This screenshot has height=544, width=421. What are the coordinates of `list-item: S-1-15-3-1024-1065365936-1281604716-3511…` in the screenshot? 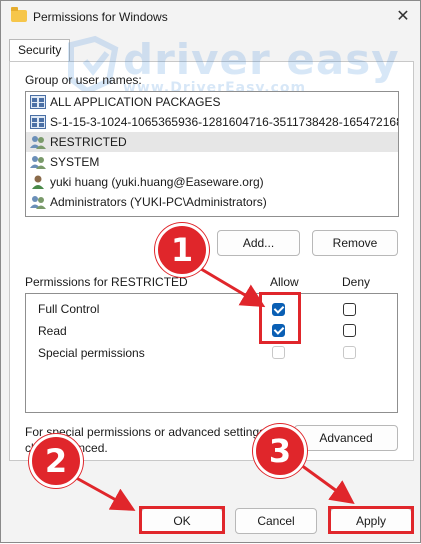 It's located at (212, 122).